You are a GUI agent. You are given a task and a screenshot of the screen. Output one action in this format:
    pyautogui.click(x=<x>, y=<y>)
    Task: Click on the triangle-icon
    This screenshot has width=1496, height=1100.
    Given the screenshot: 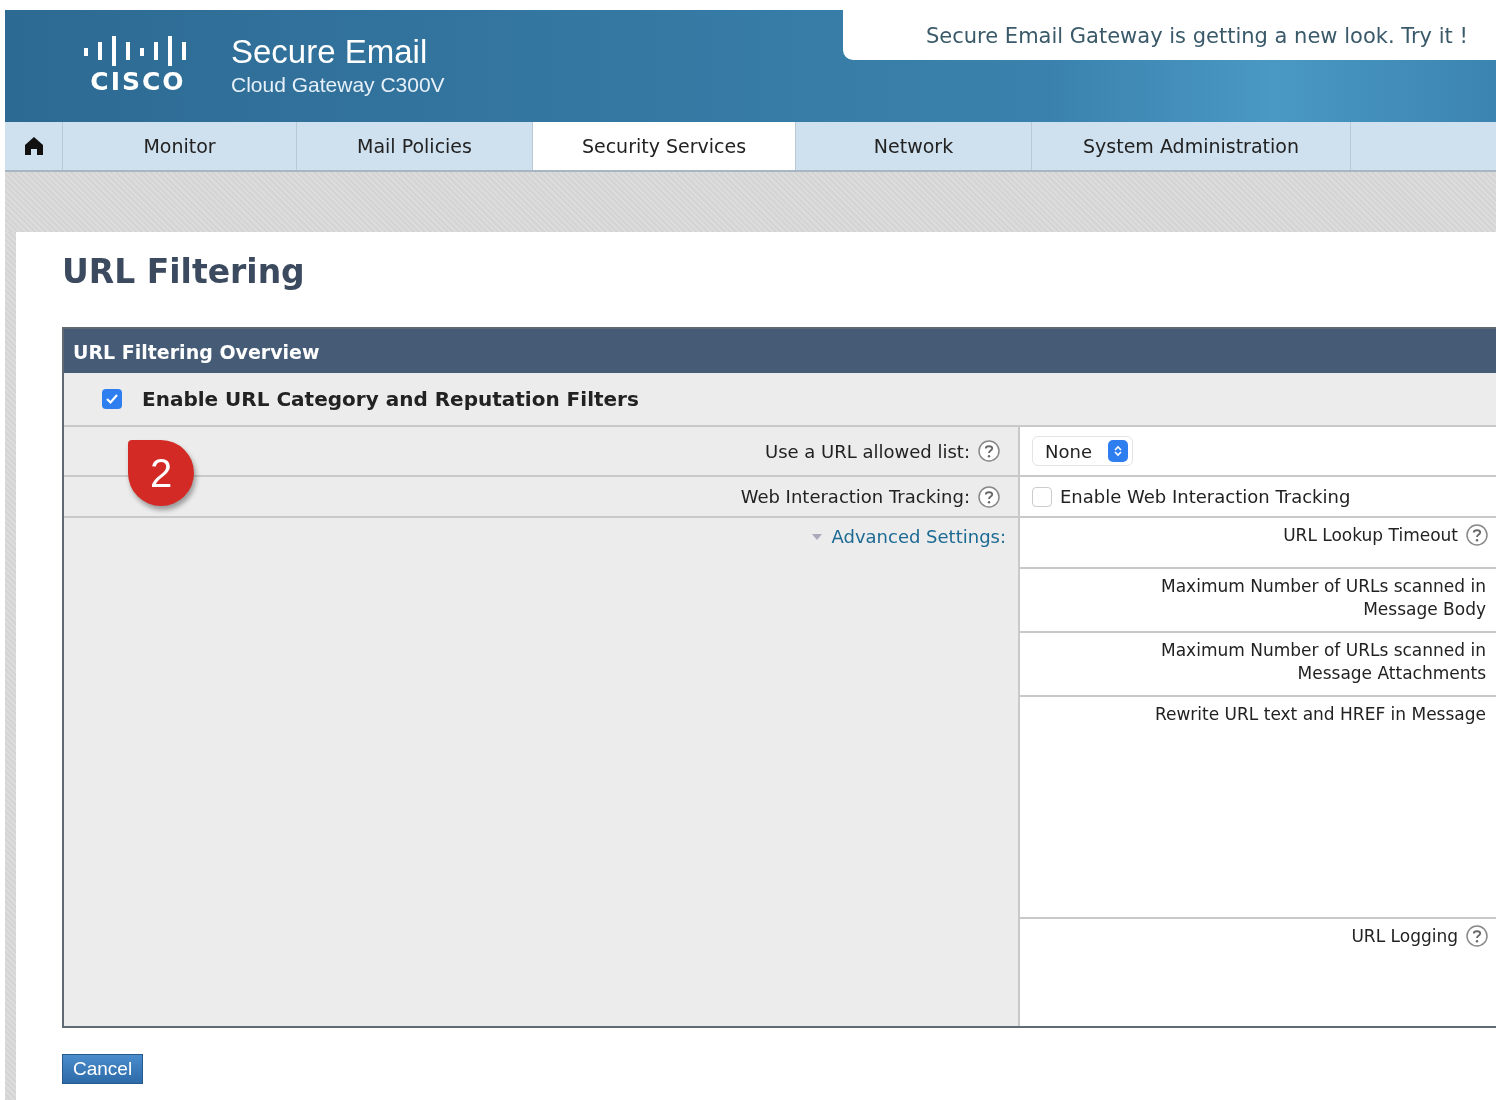 What is the action you would take?
    pyautogui.click(x=817, y=536)
    